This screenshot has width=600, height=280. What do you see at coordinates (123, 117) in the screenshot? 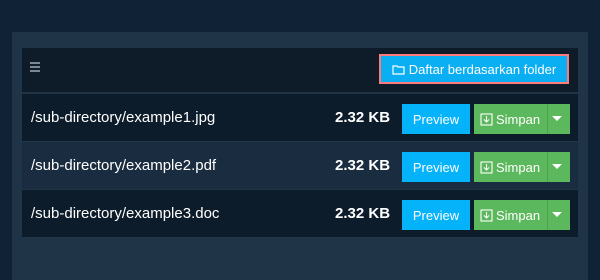
I see `file-path: /sub-directory/example1.jpg` at bounding box center [123, 117].